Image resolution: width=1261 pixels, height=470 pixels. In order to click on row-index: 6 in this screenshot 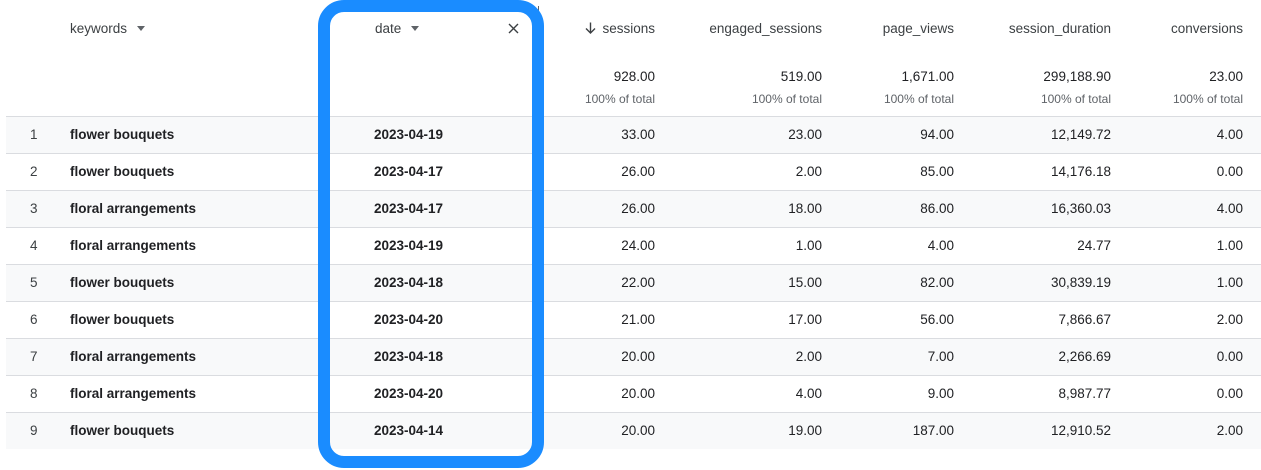, I will do `click(34, 319)`.